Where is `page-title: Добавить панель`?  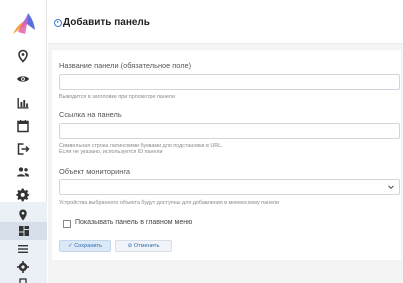
page-title: Добавить панель is located at coordinates (102, 22).